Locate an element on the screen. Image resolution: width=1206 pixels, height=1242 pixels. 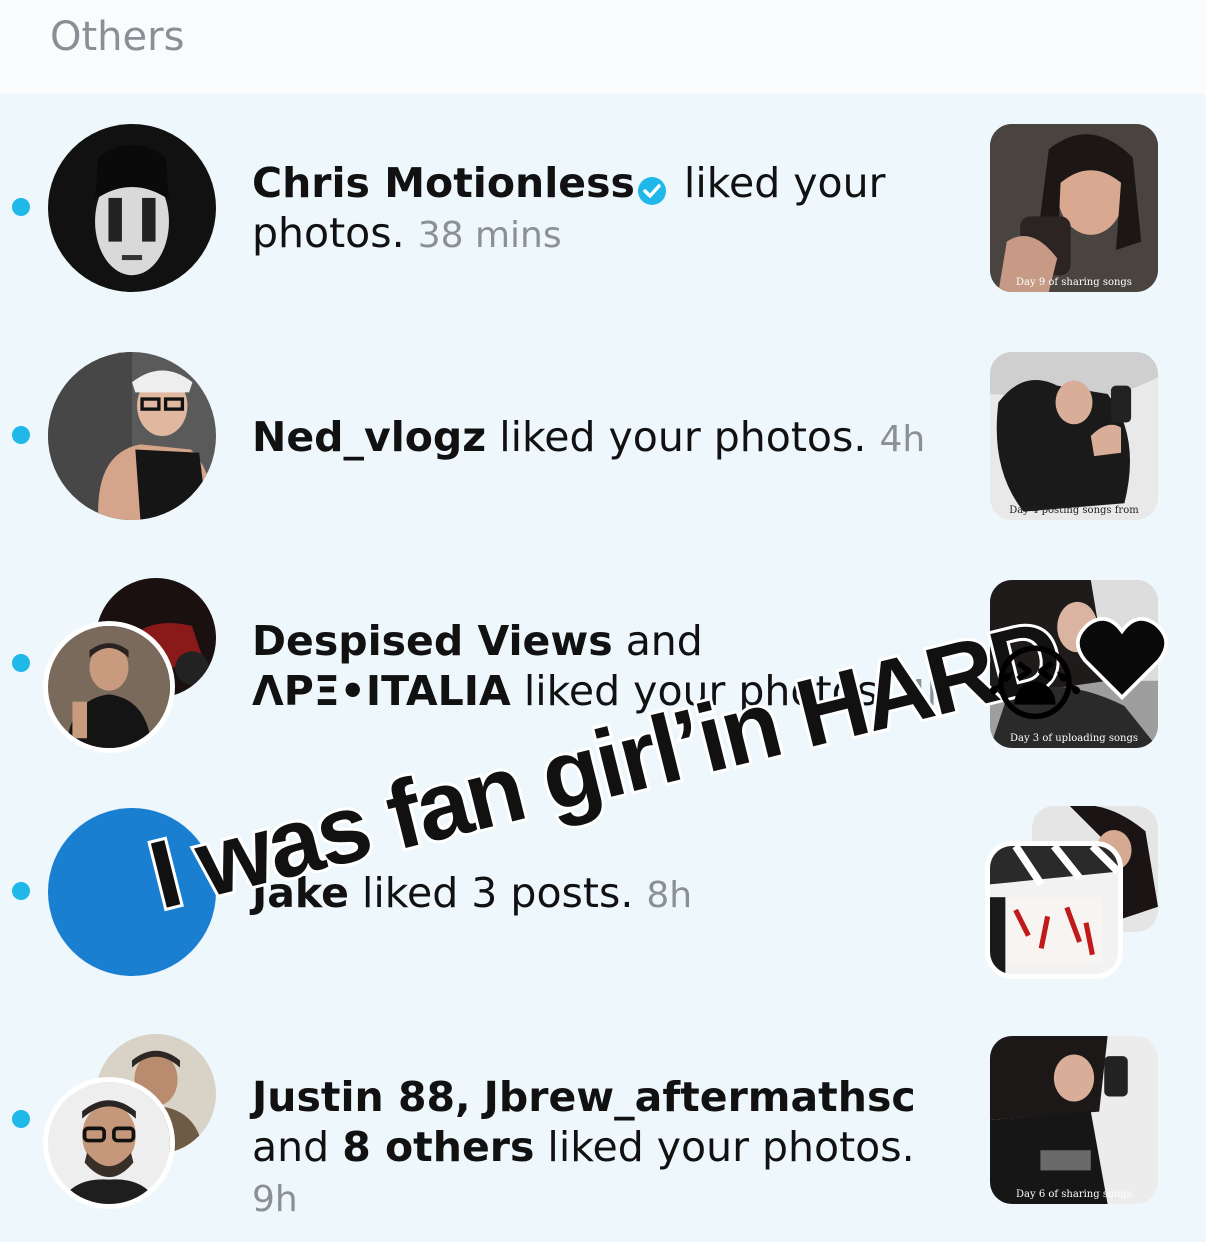
timestamp: 8h is located at coordinates (669, 895).